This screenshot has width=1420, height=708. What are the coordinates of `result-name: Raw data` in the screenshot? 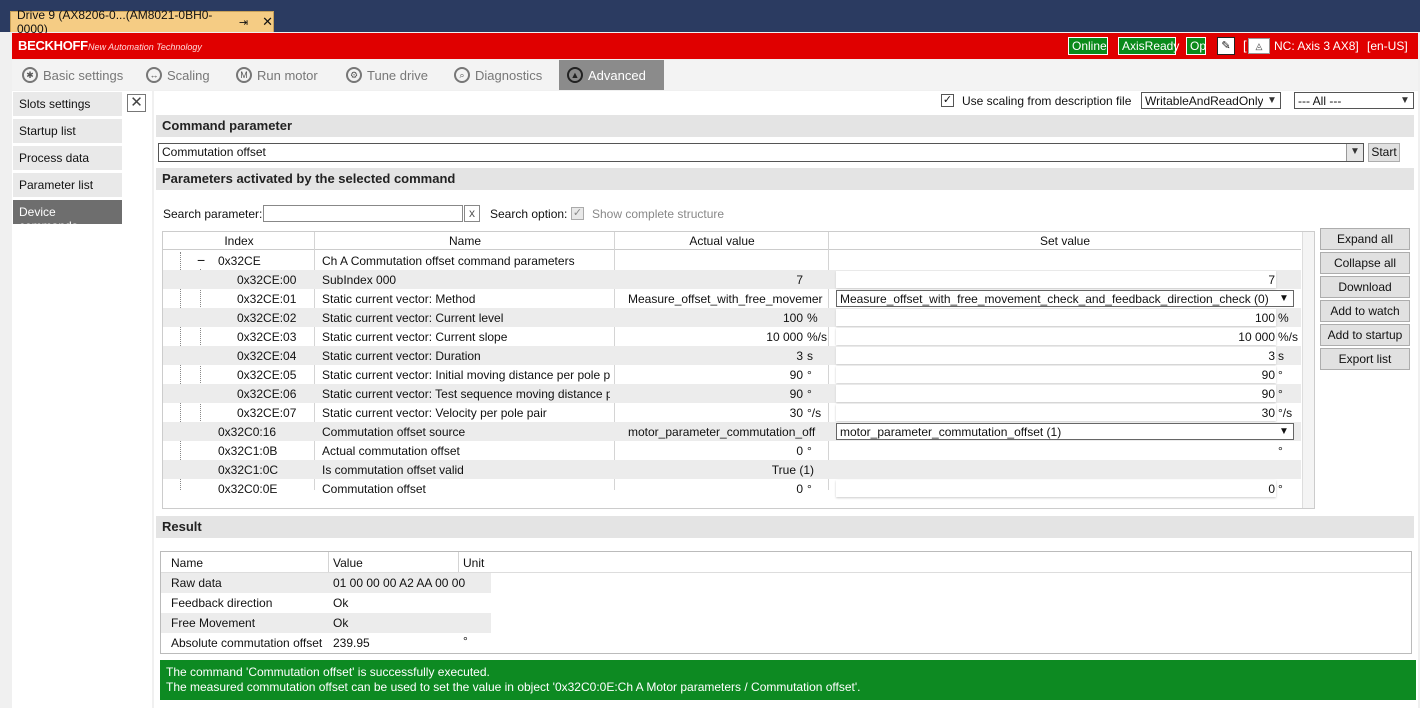 It's located at (196, 583).